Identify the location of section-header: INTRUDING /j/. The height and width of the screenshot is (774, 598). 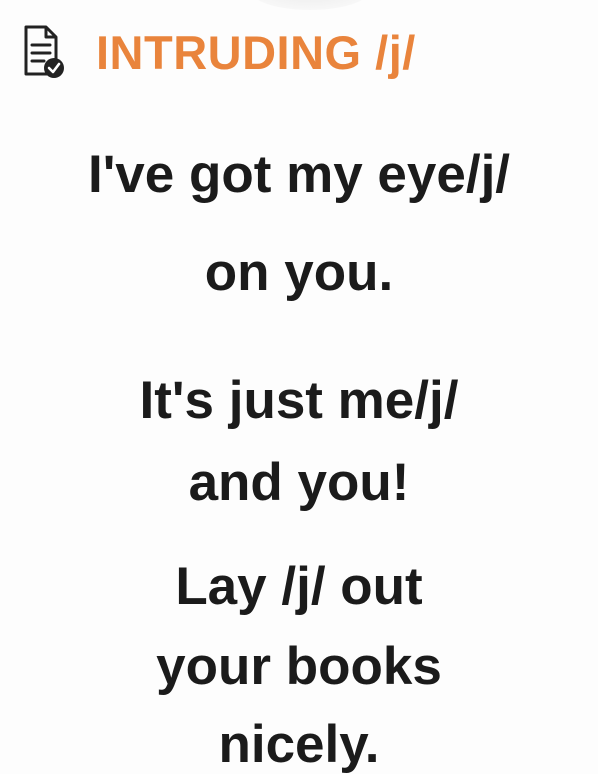
(217, 52).